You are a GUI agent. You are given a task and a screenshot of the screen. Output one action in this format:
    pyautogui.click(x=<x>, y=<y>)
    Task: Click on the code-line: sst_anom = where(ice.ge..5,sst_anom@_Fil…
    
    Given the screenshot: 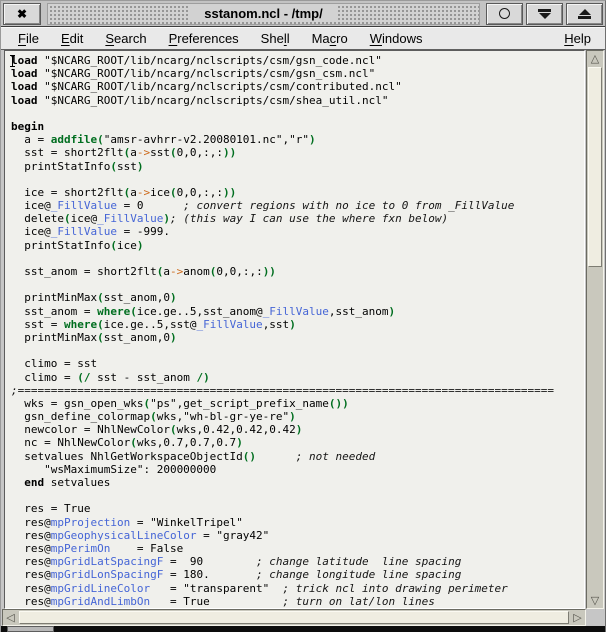 What is the action you would take?
    pyautogui.click(x=203, y=311)
    